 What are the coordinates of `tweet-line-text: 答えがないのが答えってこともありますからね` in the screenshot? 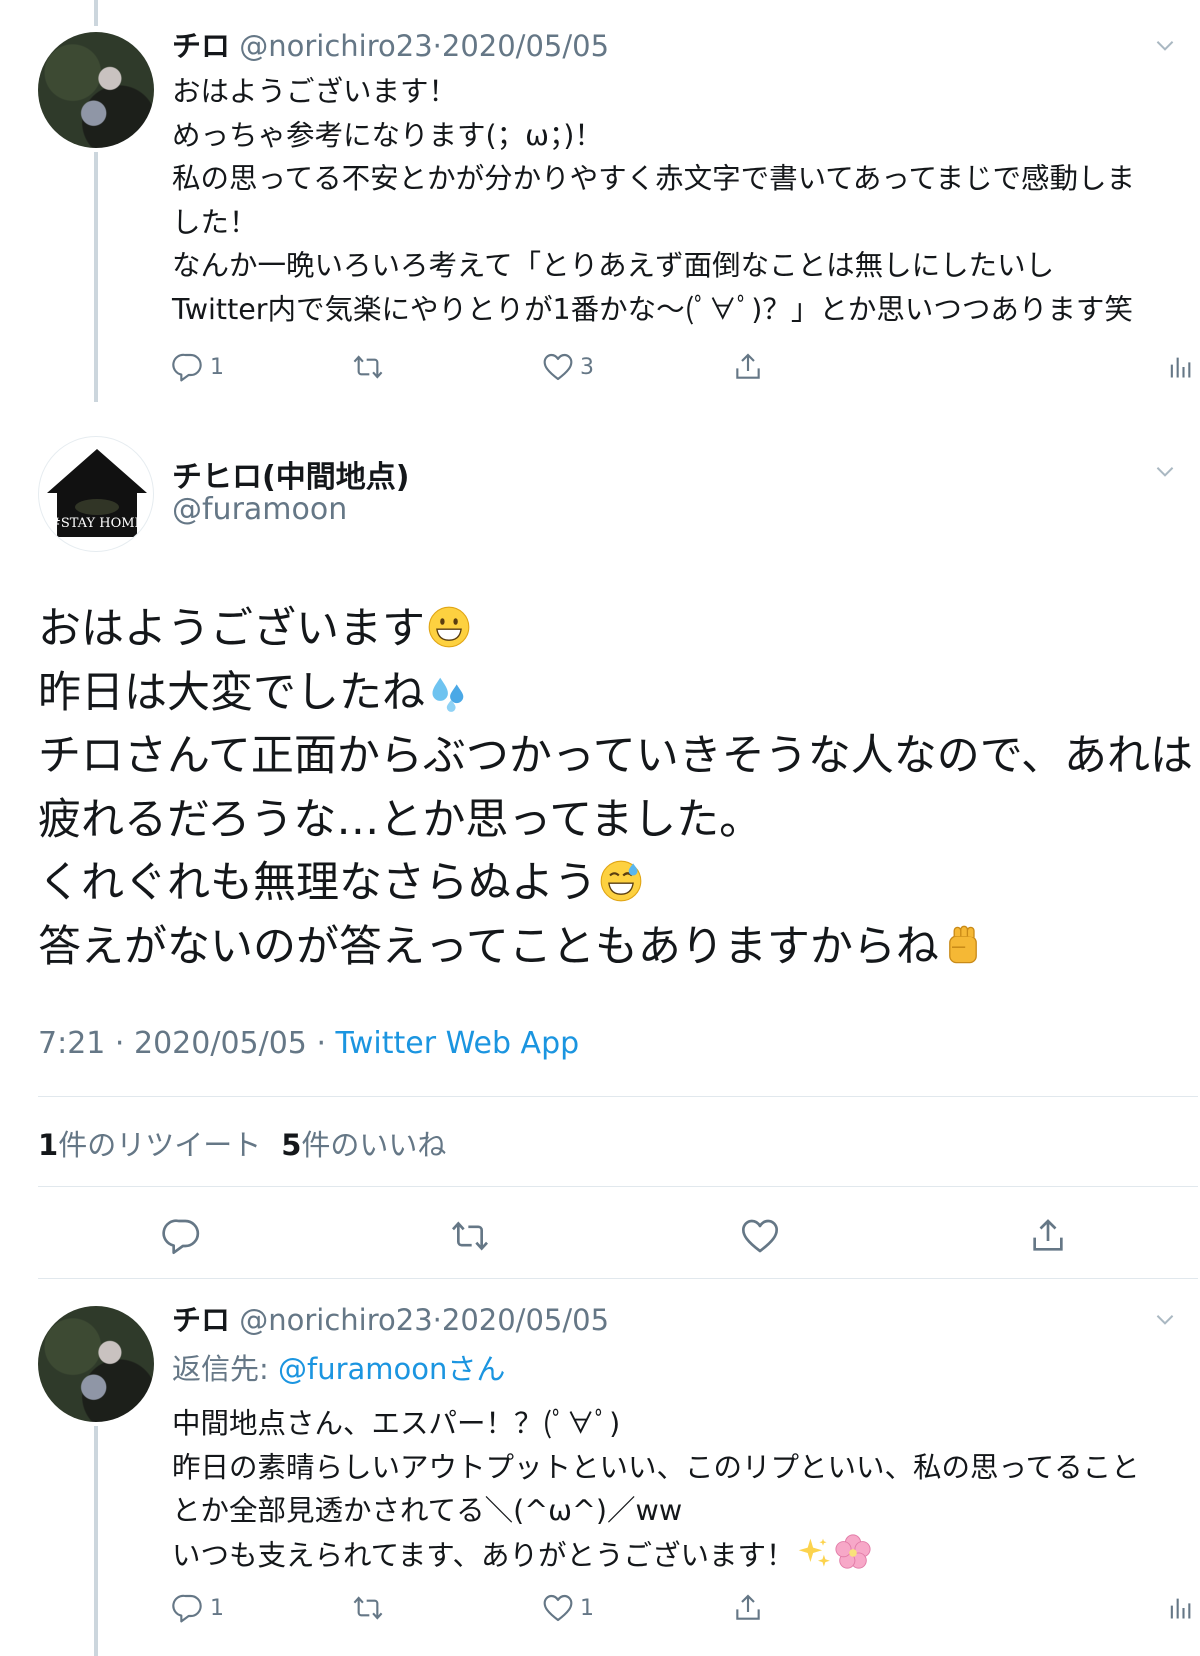 It's located at (488, 946).